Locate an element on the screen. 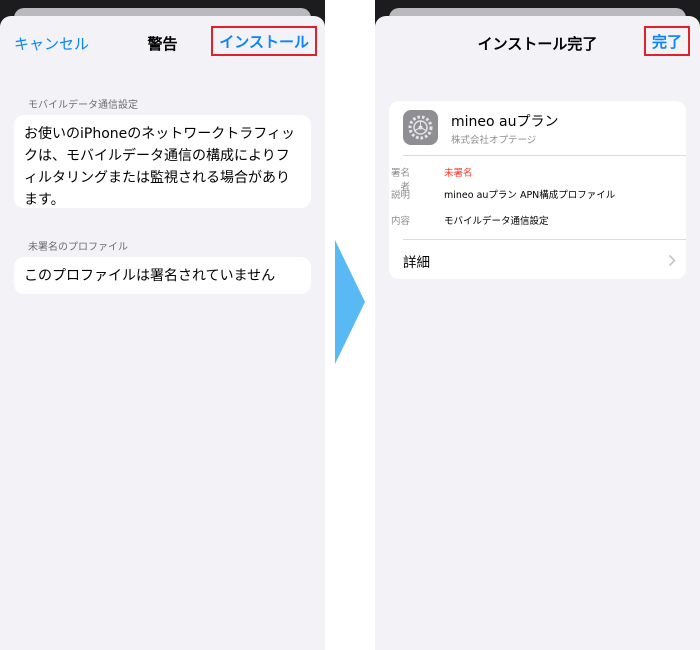 This screenshot has height=650, width=700. detail-key: 内容 is located at coordinates (400, 221).